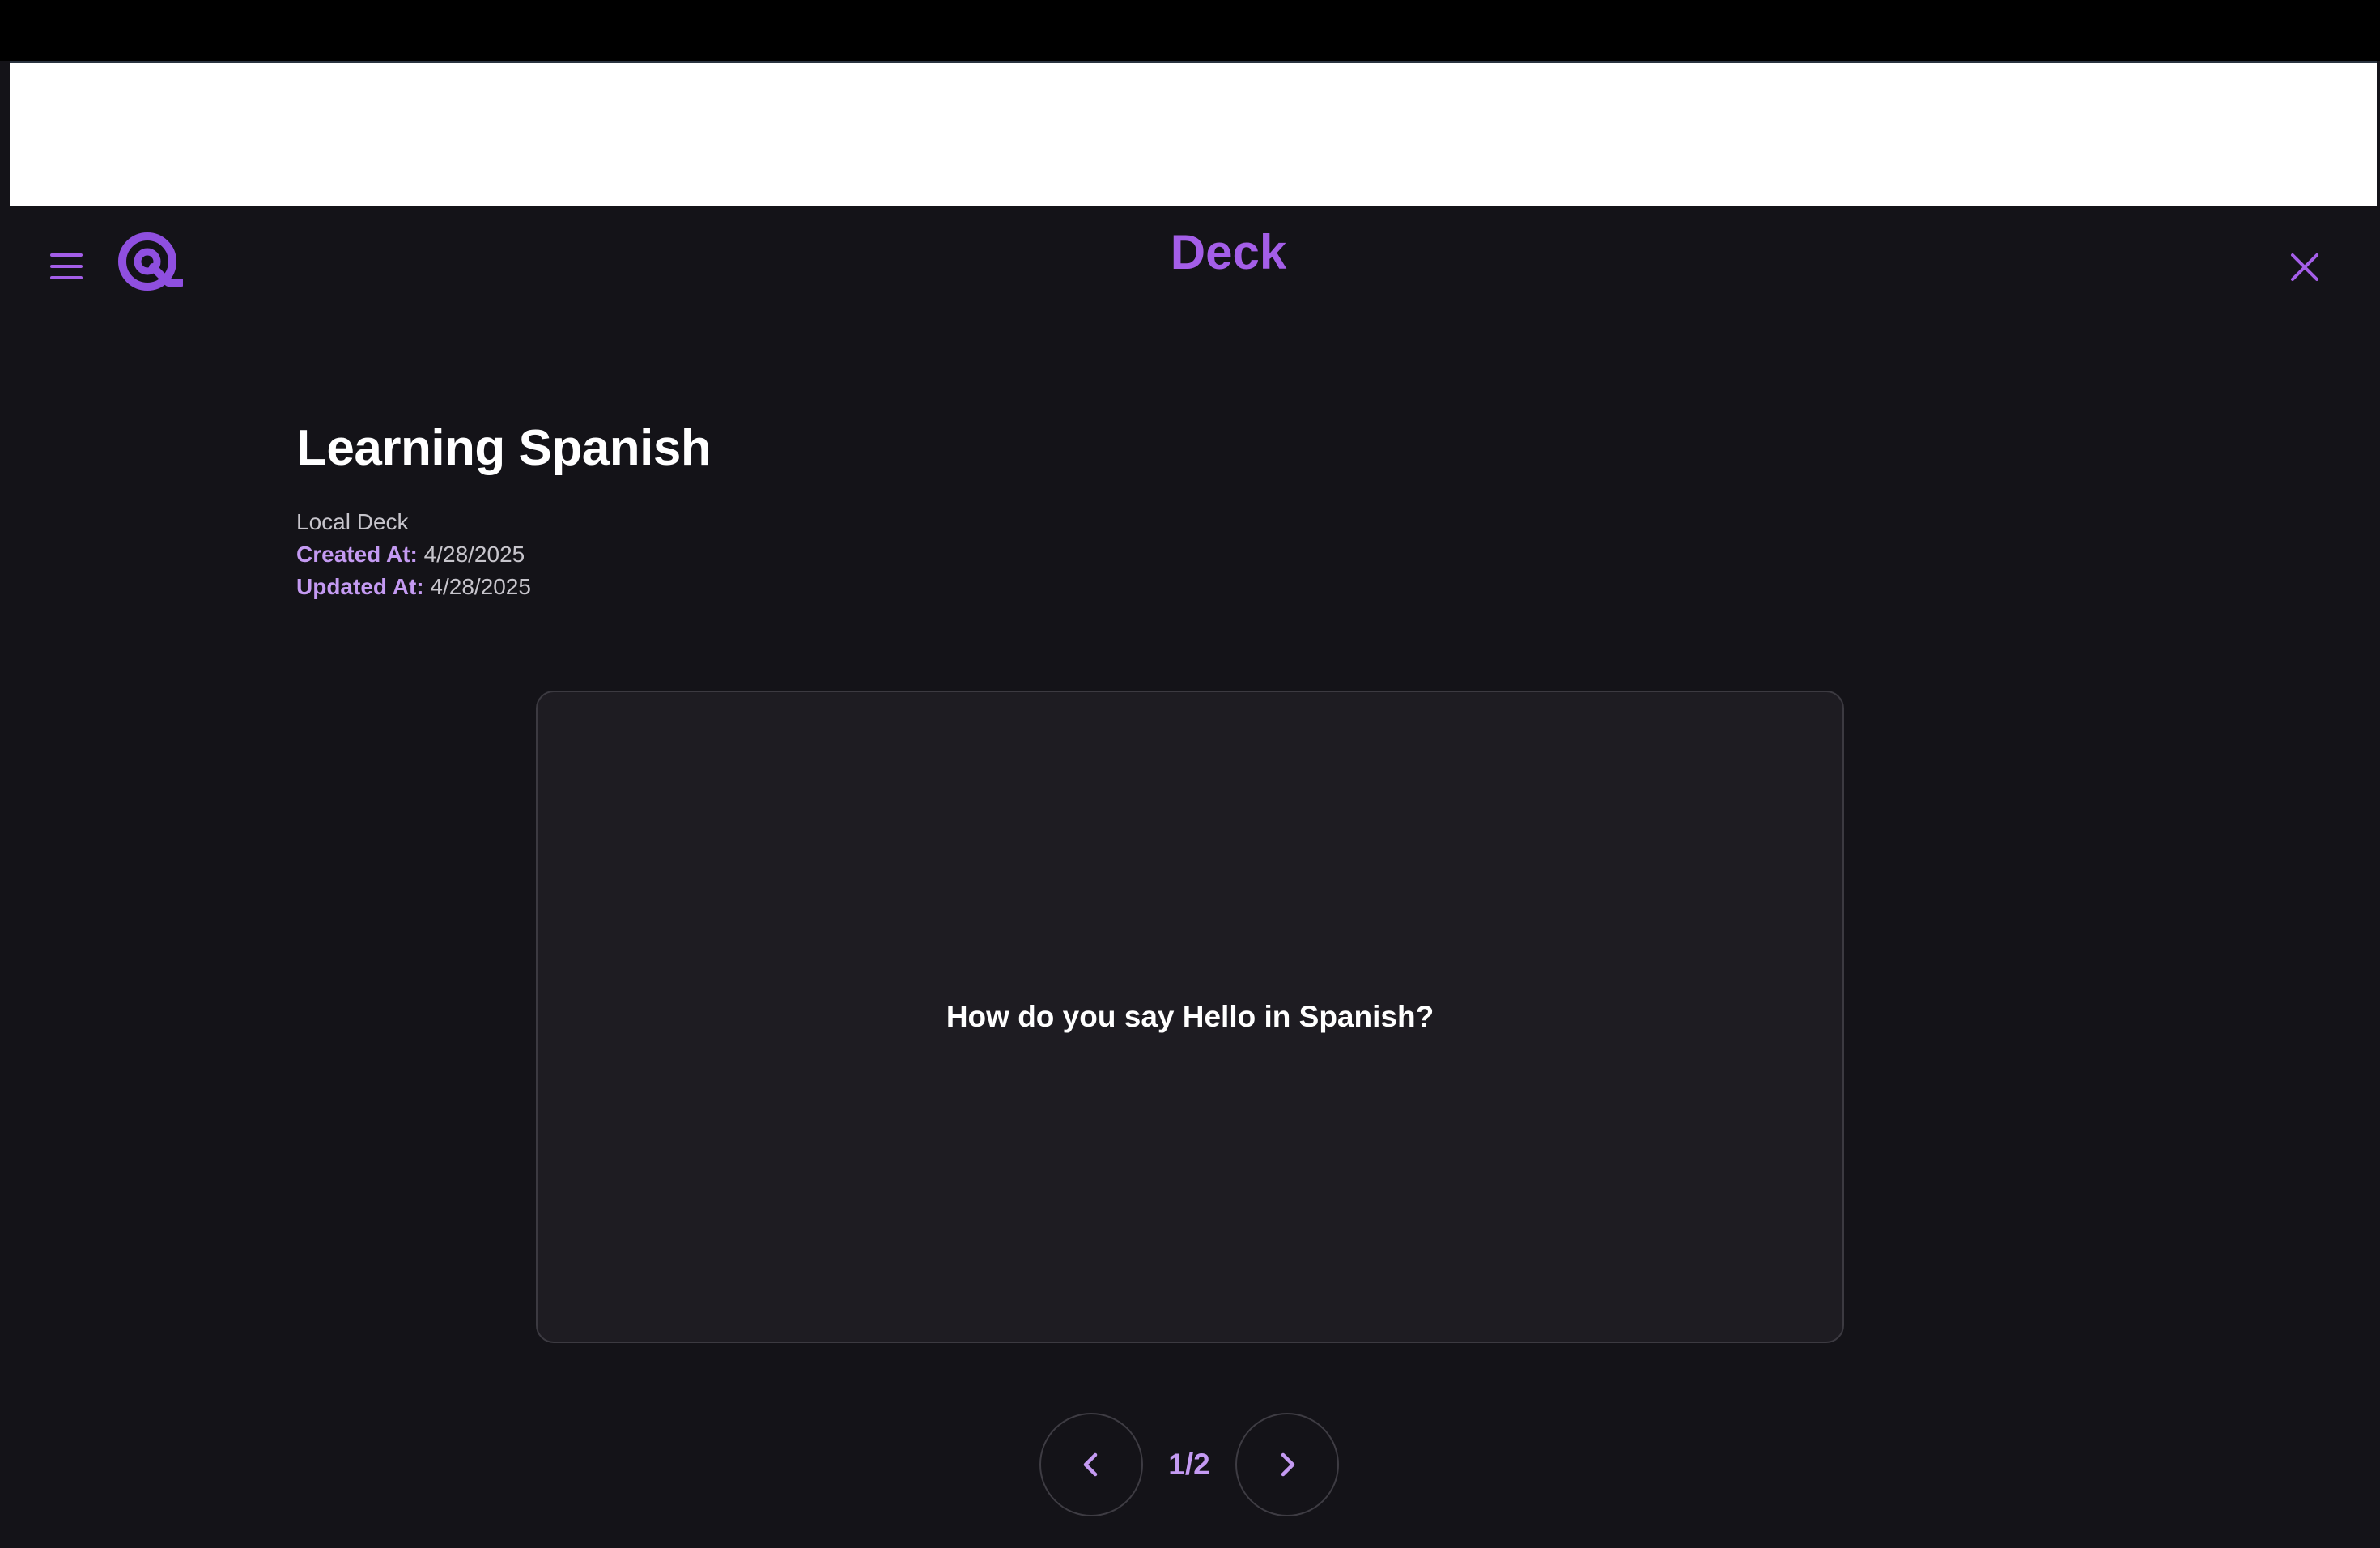  What do you see at coordinates (504, 448) in the screenshot?
I see `deck-title: Learning Spanish` at bounding box center [504, 448].